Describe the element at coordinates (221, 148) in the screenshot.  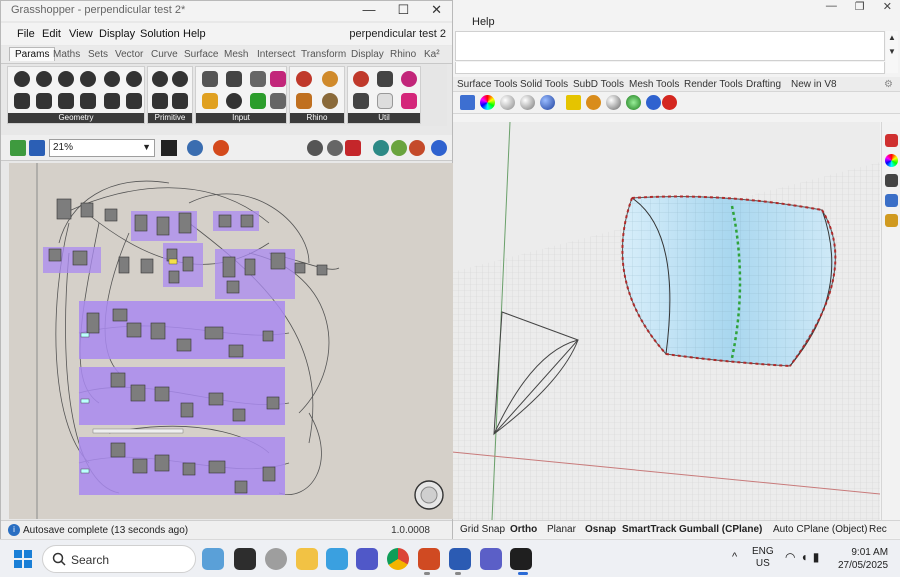
I see `sketch-pen-icon` at that location.